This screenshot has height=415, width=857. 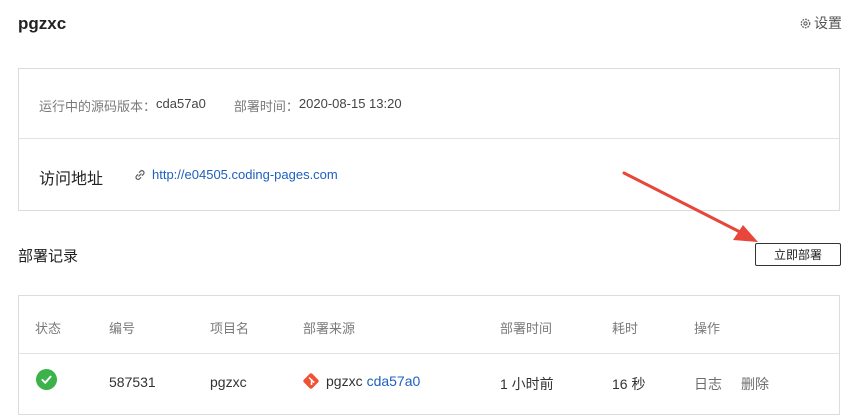 I want to click on col-actions: 操作, so click(x=707, y=328).